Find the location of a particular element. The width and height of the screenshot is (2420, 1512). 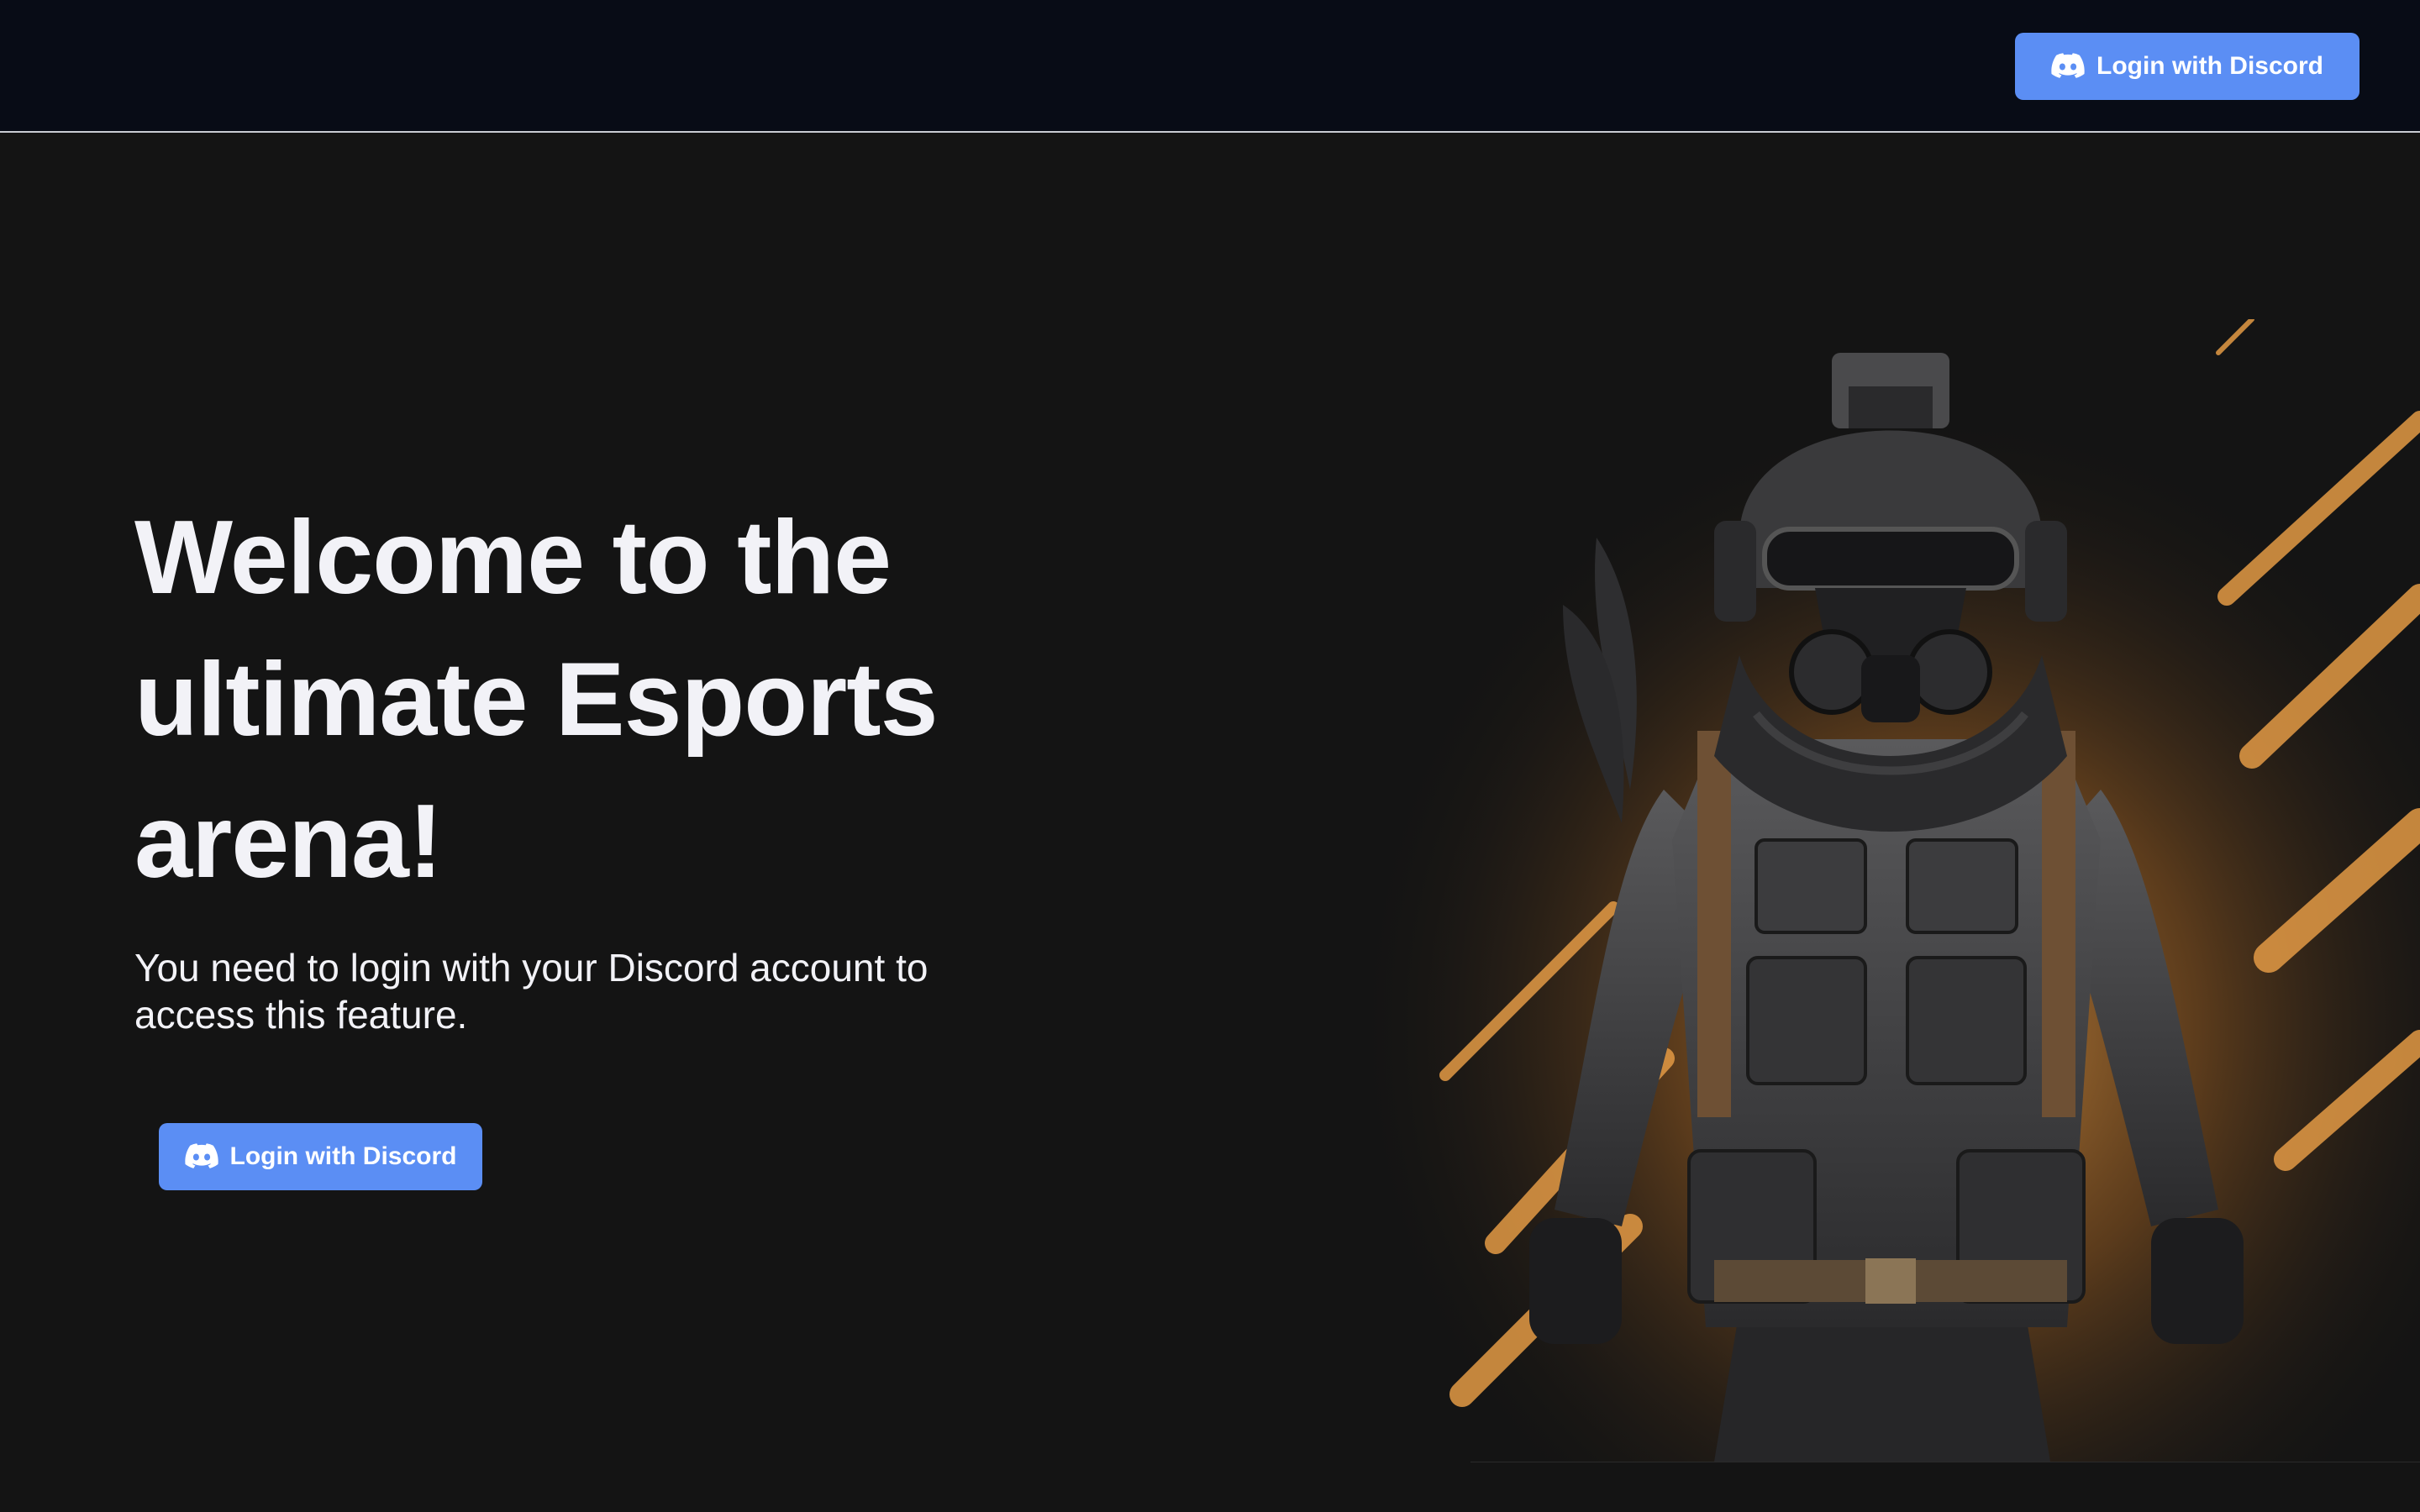

hero-login-discord-button: Login with Discord is located at coordinates (321, 1156).